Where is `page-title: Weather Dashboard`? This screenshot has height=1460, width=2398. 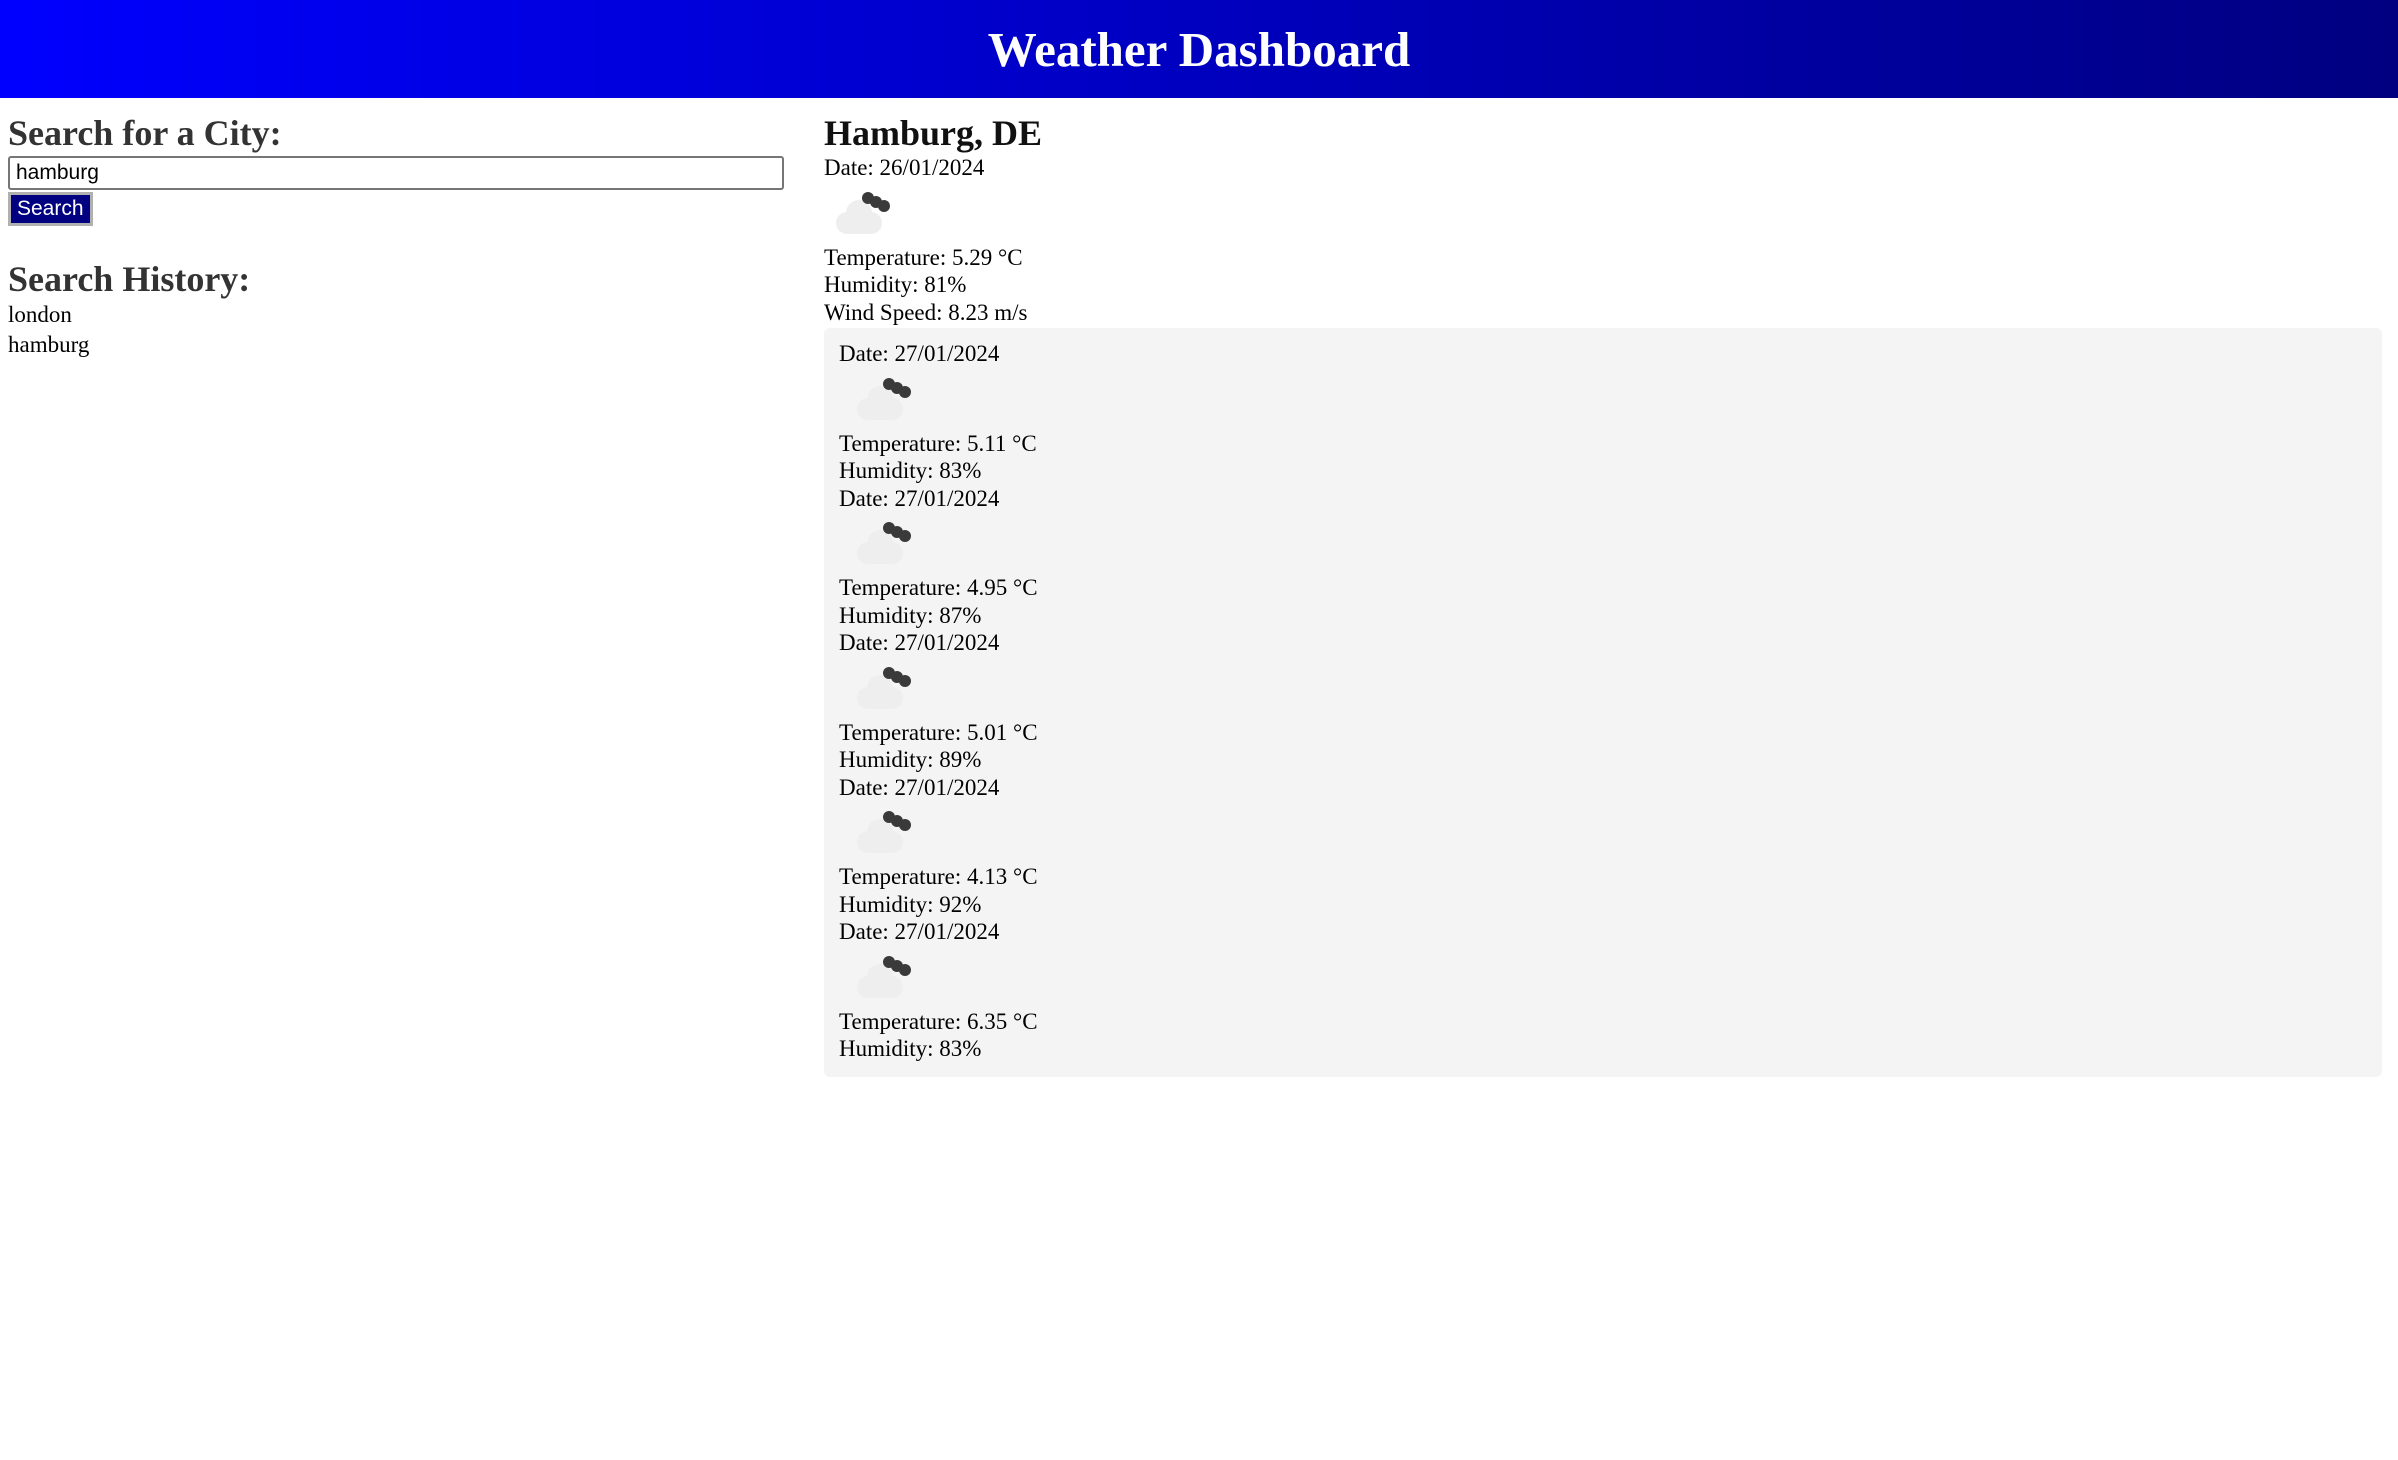 page-title: Weather Dashboard is located at coordinates (1199, 49).